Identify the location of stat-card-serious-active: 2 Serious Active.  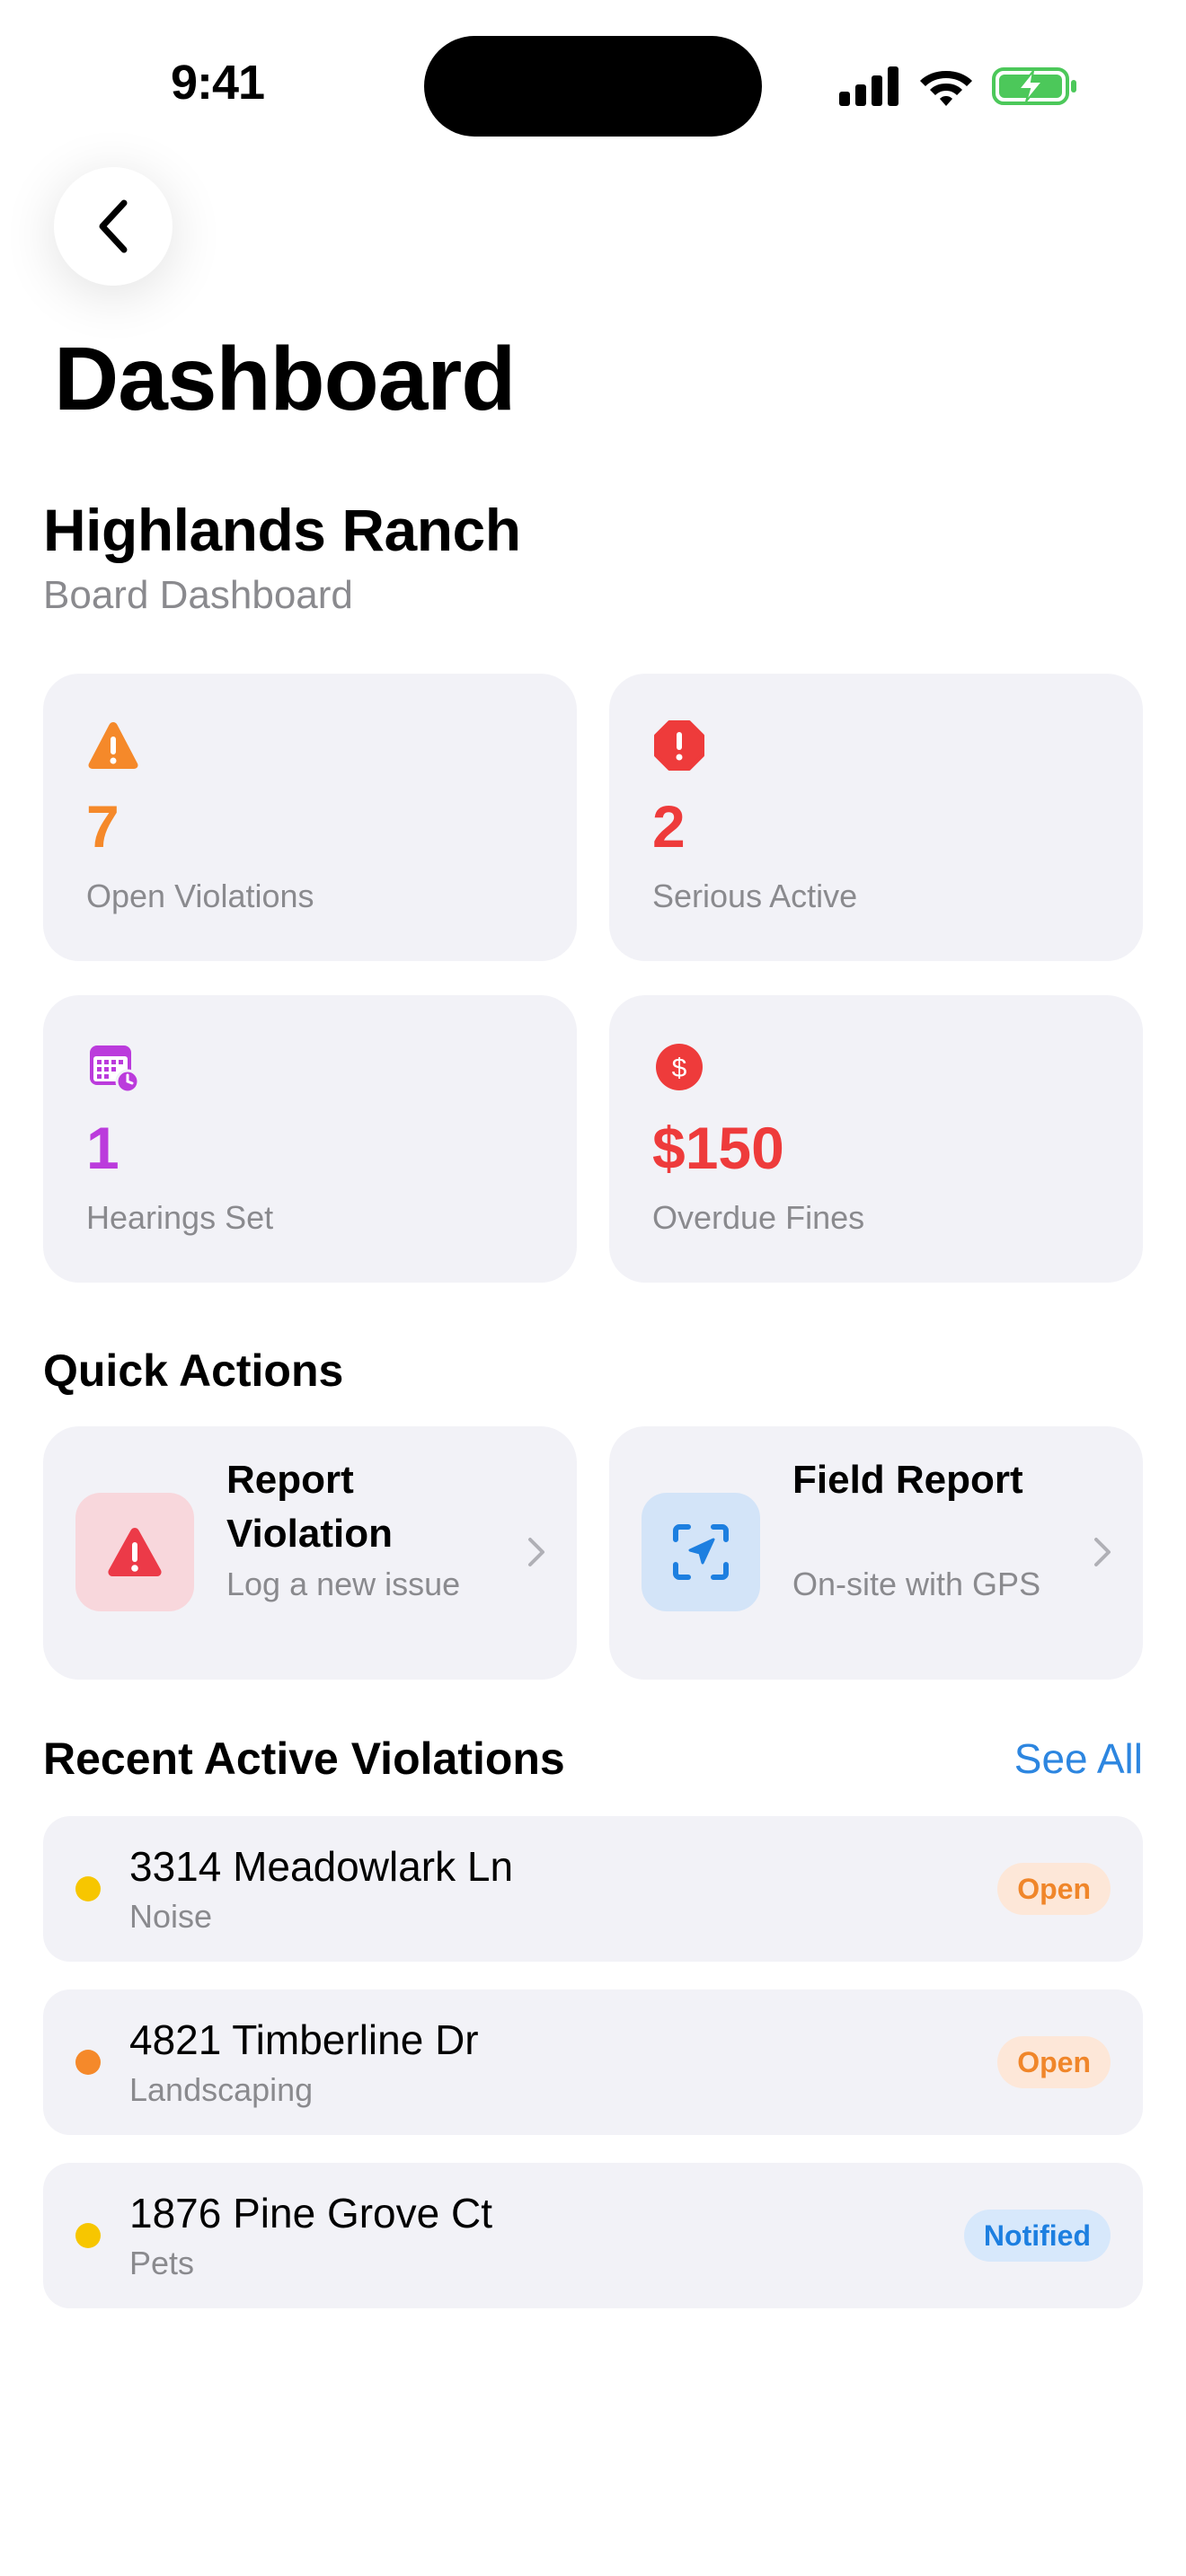
(876, 817).